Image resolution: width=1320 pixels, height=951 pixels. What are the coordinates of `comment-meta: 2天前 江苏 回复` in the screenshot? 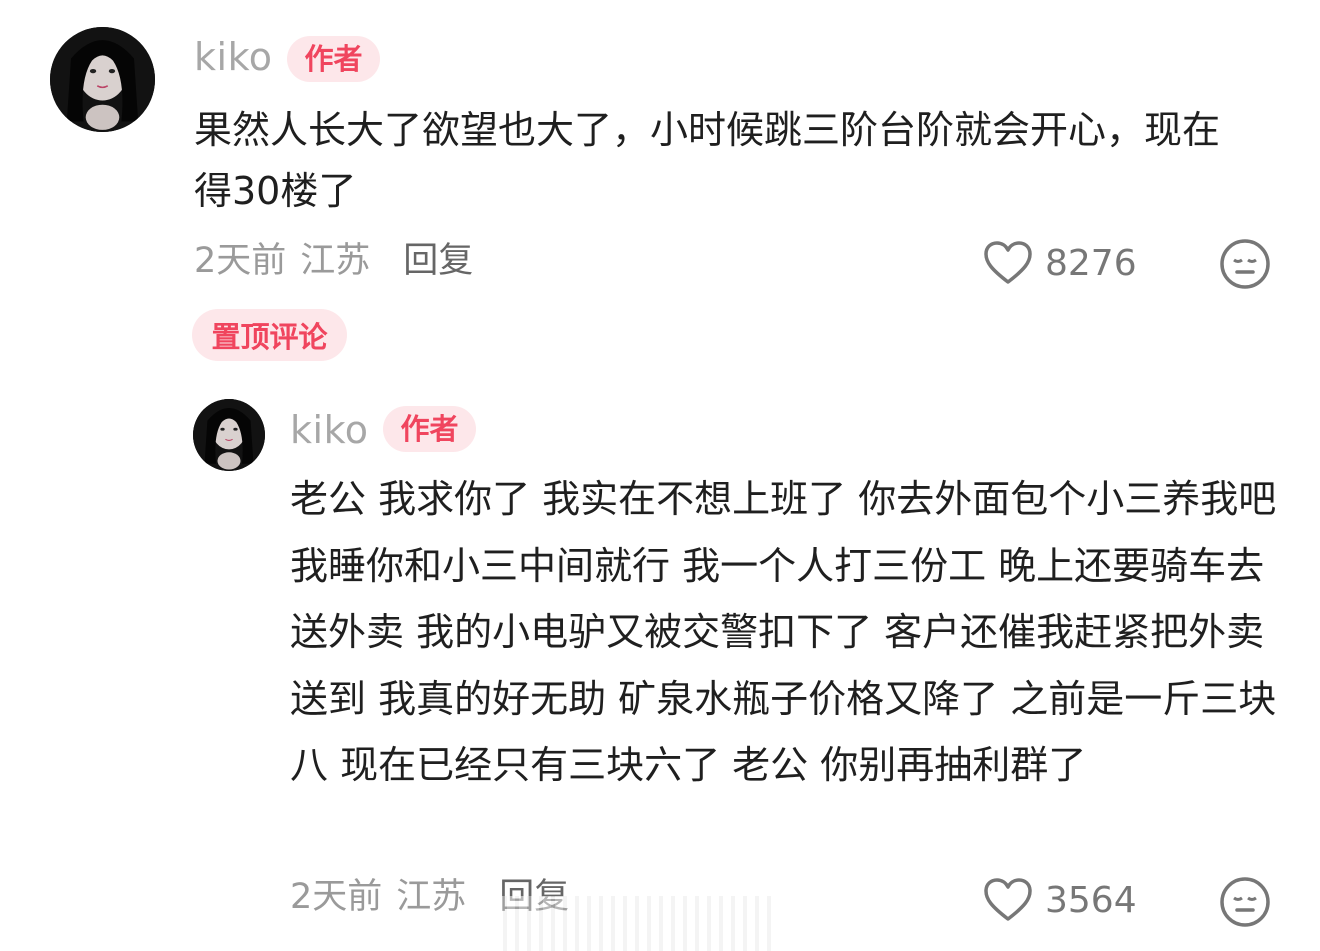 It's located at (333, 261).